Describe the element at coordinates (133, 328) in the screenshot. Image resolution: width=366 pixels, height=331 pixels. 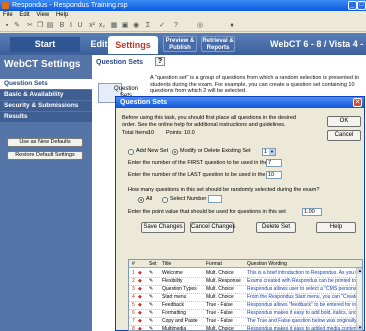
I see `cell-number: 8` at that location.